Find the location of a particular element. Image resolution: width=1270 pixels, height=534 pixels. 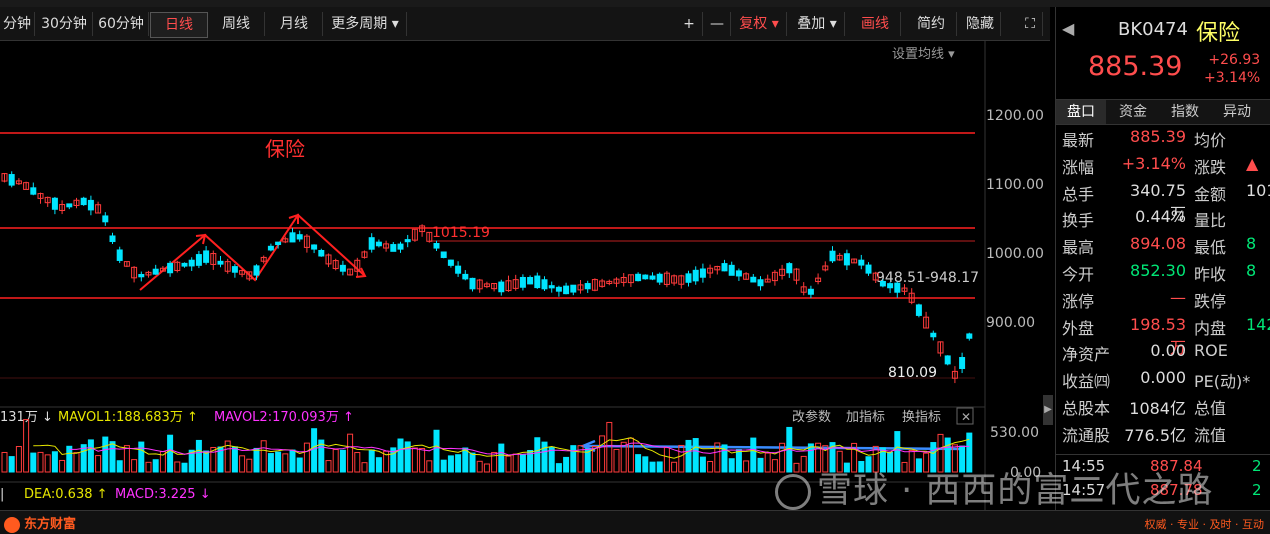

hide-button: 隐藏 is located at coordinates (980, 24).